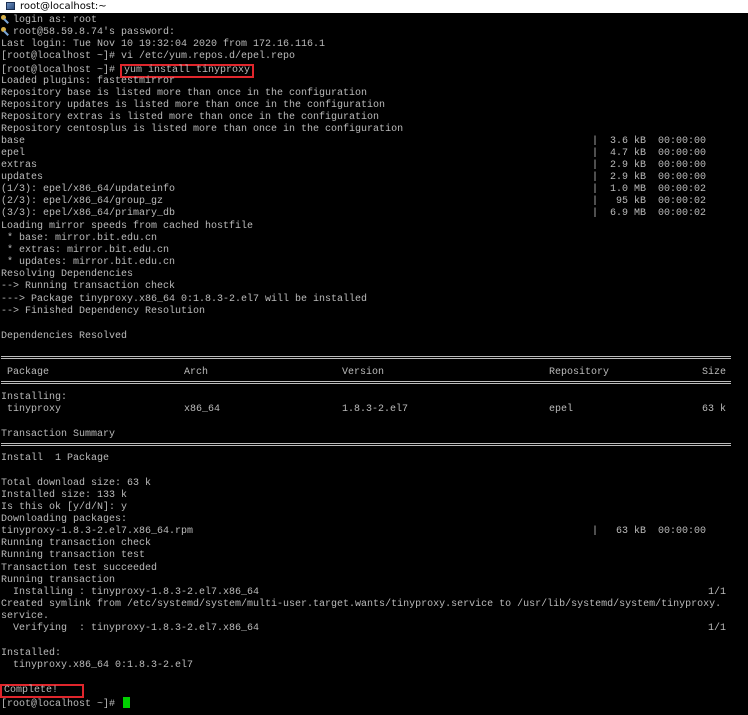 This screenshot has width=748, height=715. Describe the element at coordinates (97, 531) in the screenshot. I see `rpm-file-line: tinyproxy-1.8.3-2.el7.x86_64.rpm` at that location.